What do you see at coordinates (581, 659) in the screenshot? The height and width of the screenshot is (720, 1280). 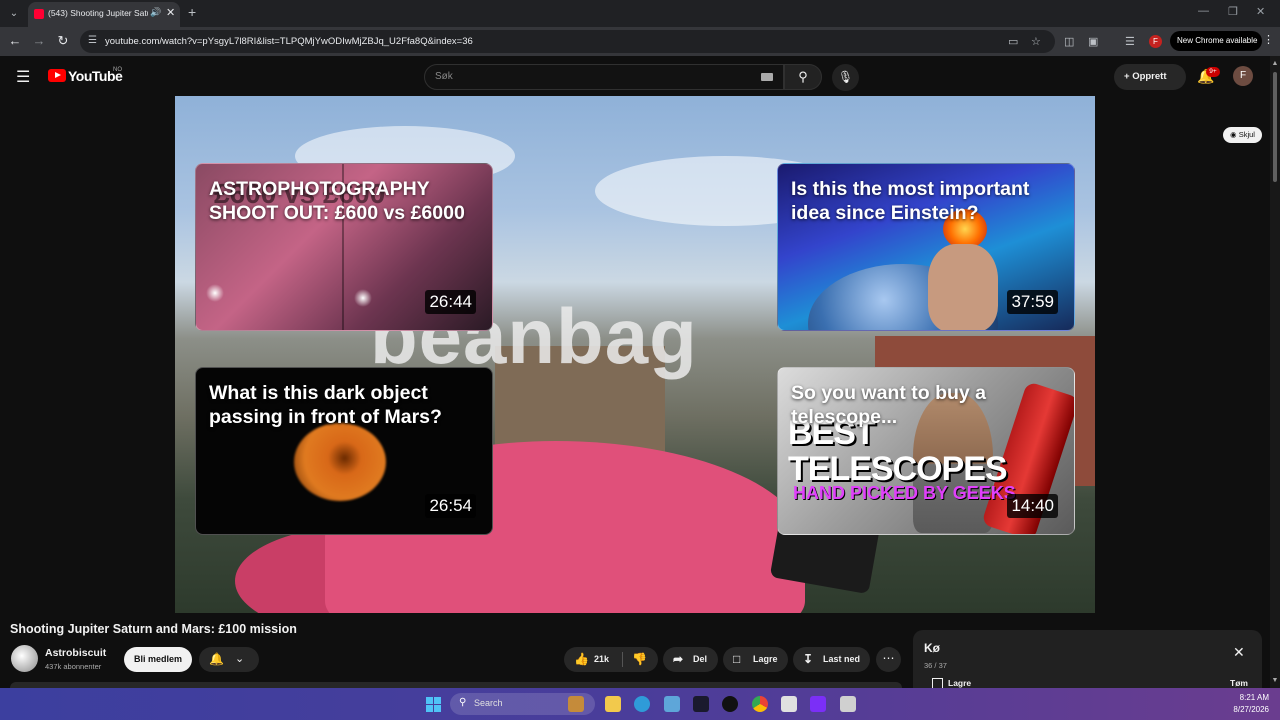 I see `like-icon: 👍` at bounding box center [581, 659].